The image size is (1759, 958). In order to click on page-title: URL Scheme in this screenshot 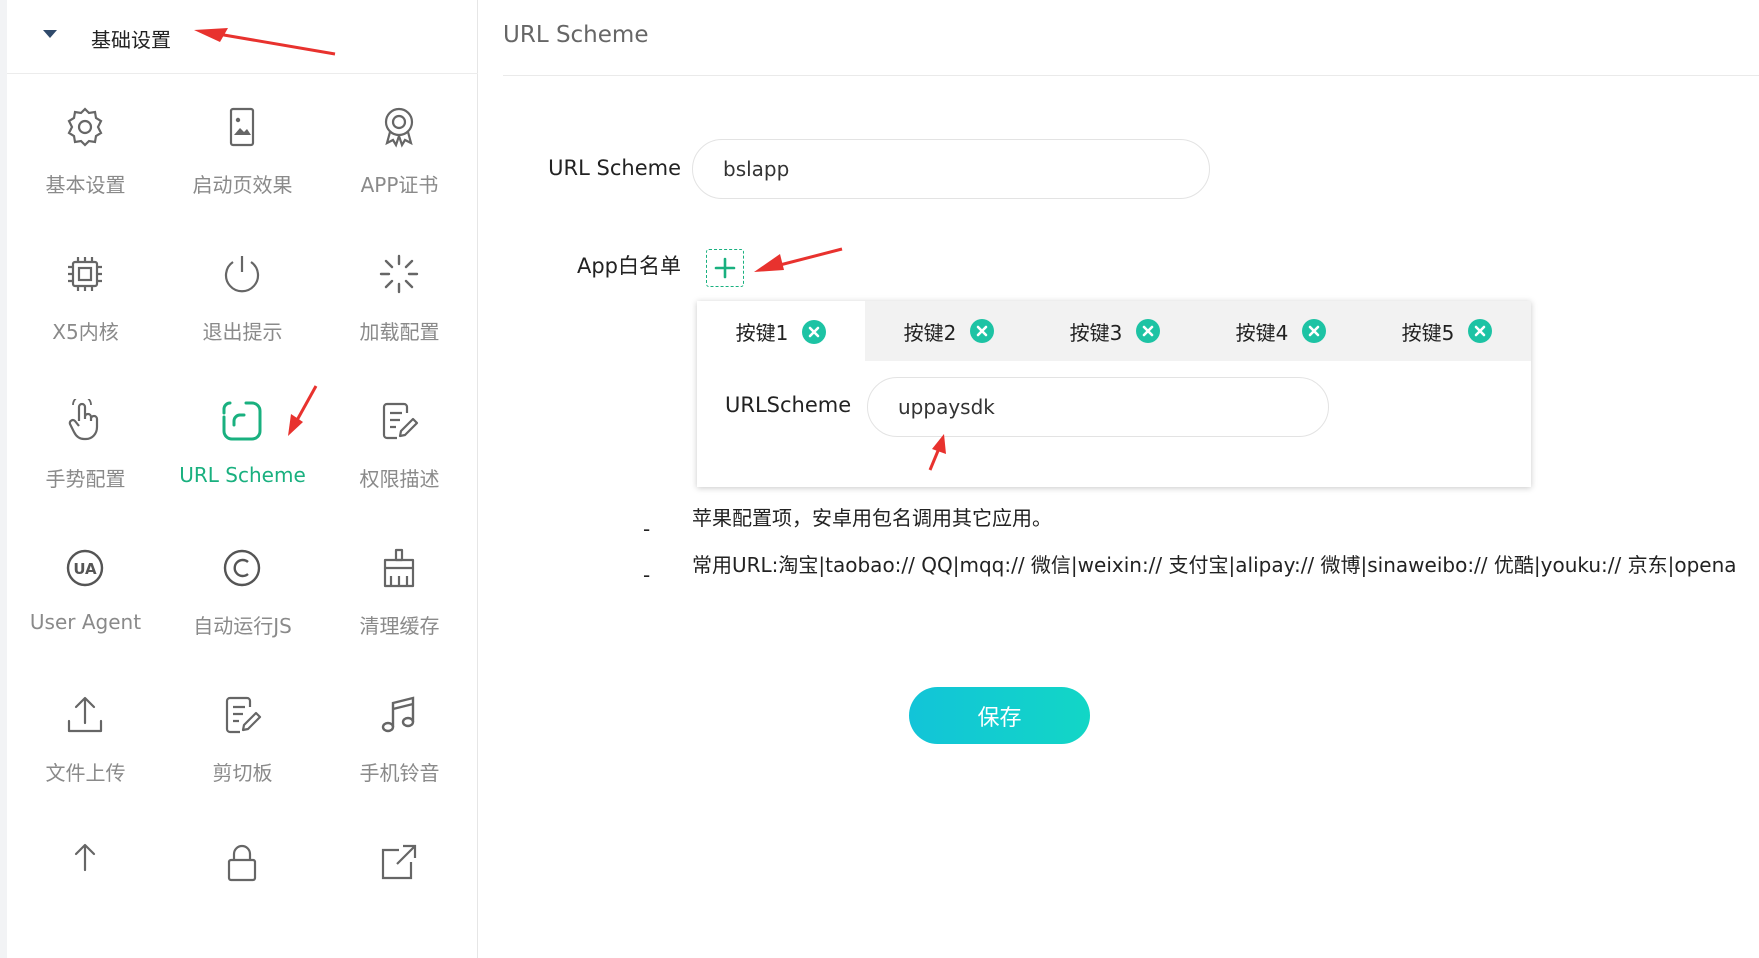, I will do `click(576, 35)`.